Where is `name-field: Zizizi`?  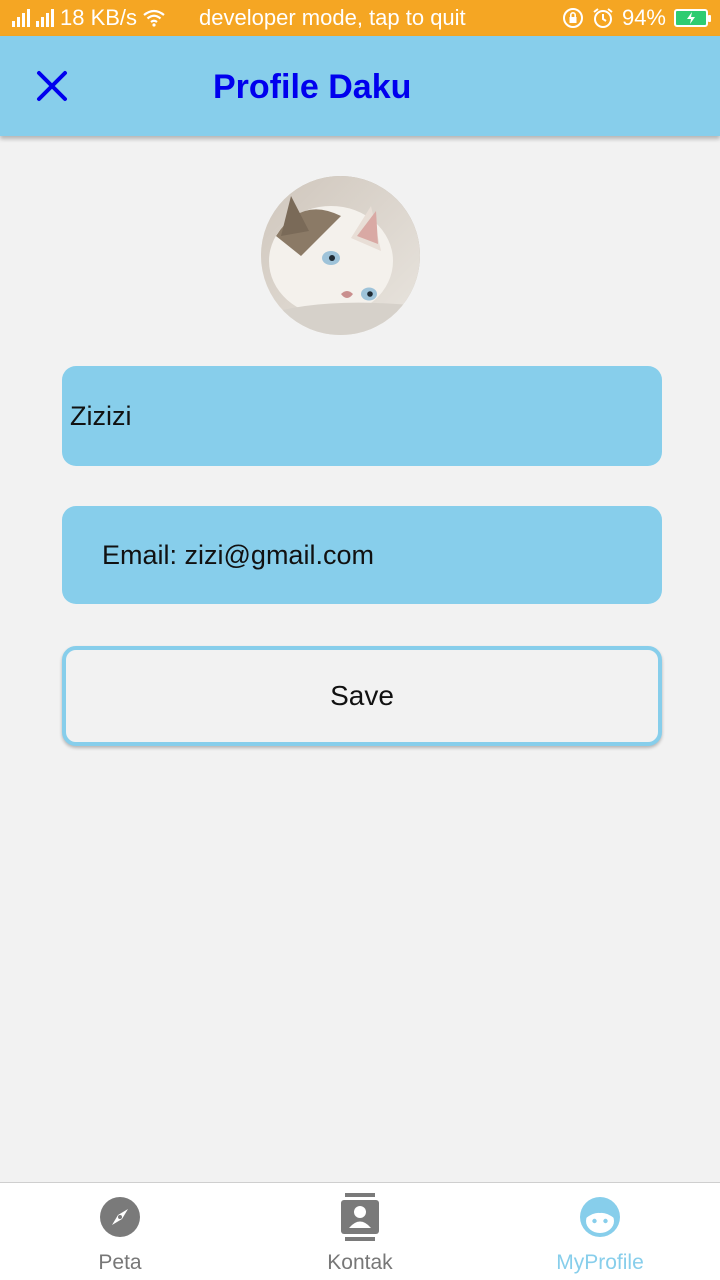
name-field: Zizizi is located at coordinates (362, 416).